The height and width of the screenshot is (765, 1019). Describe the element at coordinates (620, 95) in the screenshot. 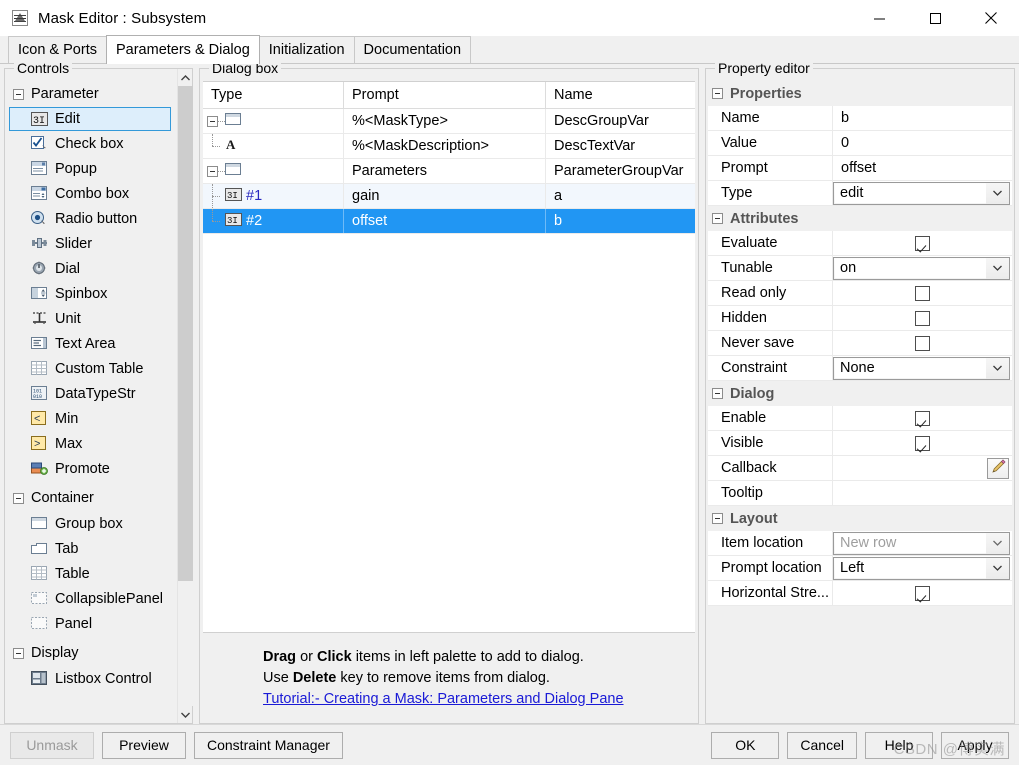

I see `column-header-name: Name` at that location.